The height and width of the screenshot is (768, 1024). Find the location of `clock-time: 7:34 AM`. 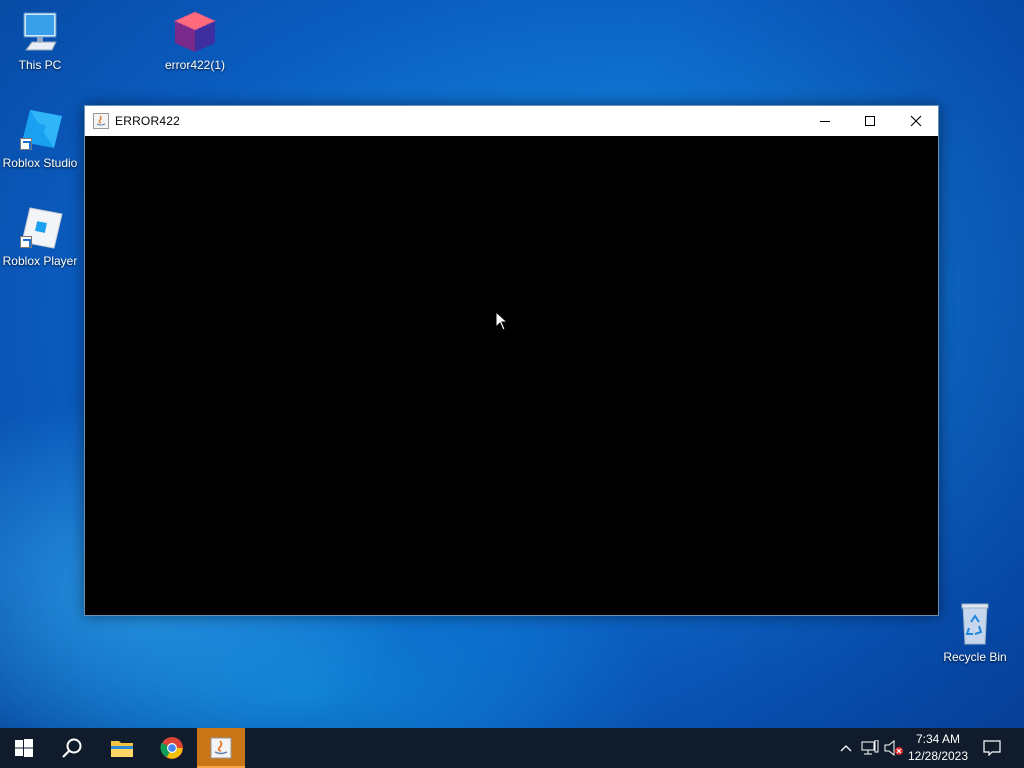

clock-time: 7:34 AM is located at coordinates (938, 739).